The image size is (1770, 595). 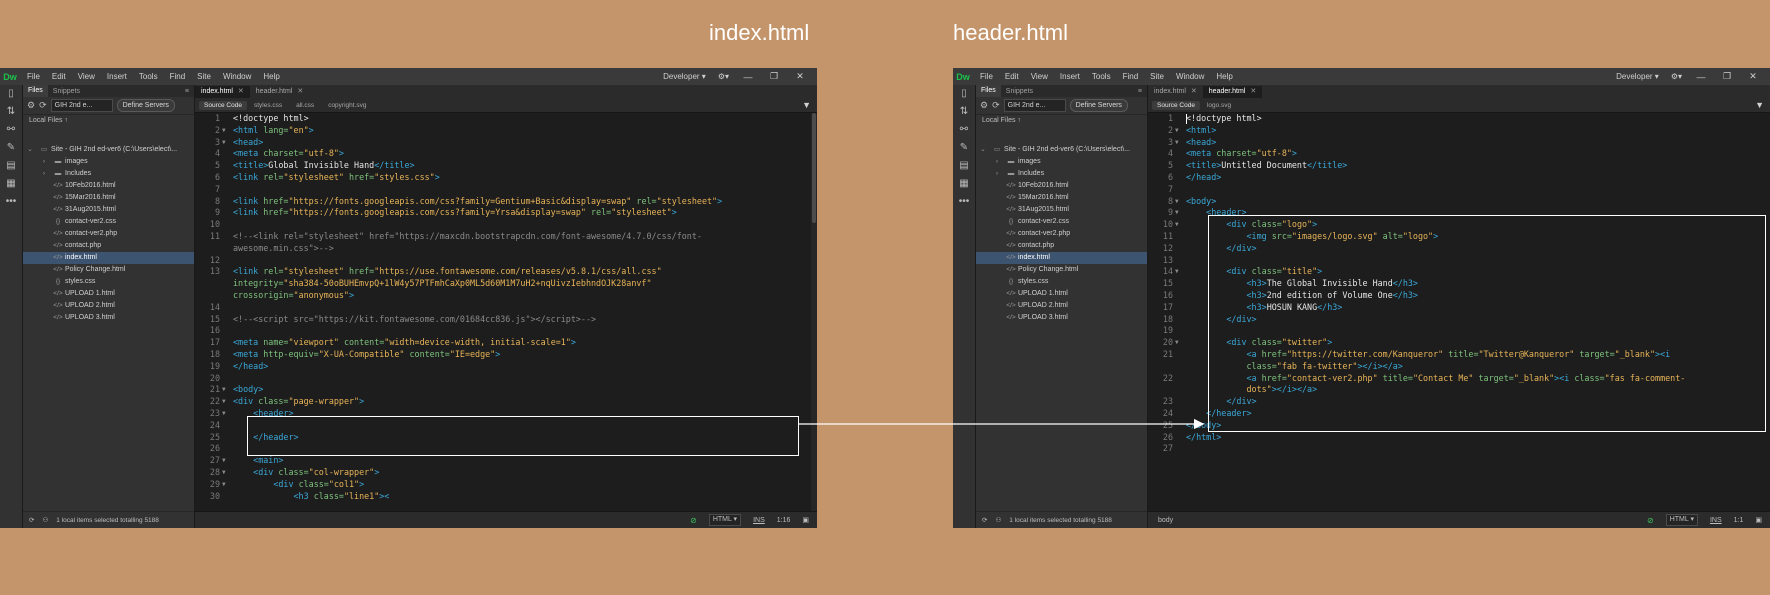 I want to click on related-styles-css: styles.css, so click(x=268, y=105).